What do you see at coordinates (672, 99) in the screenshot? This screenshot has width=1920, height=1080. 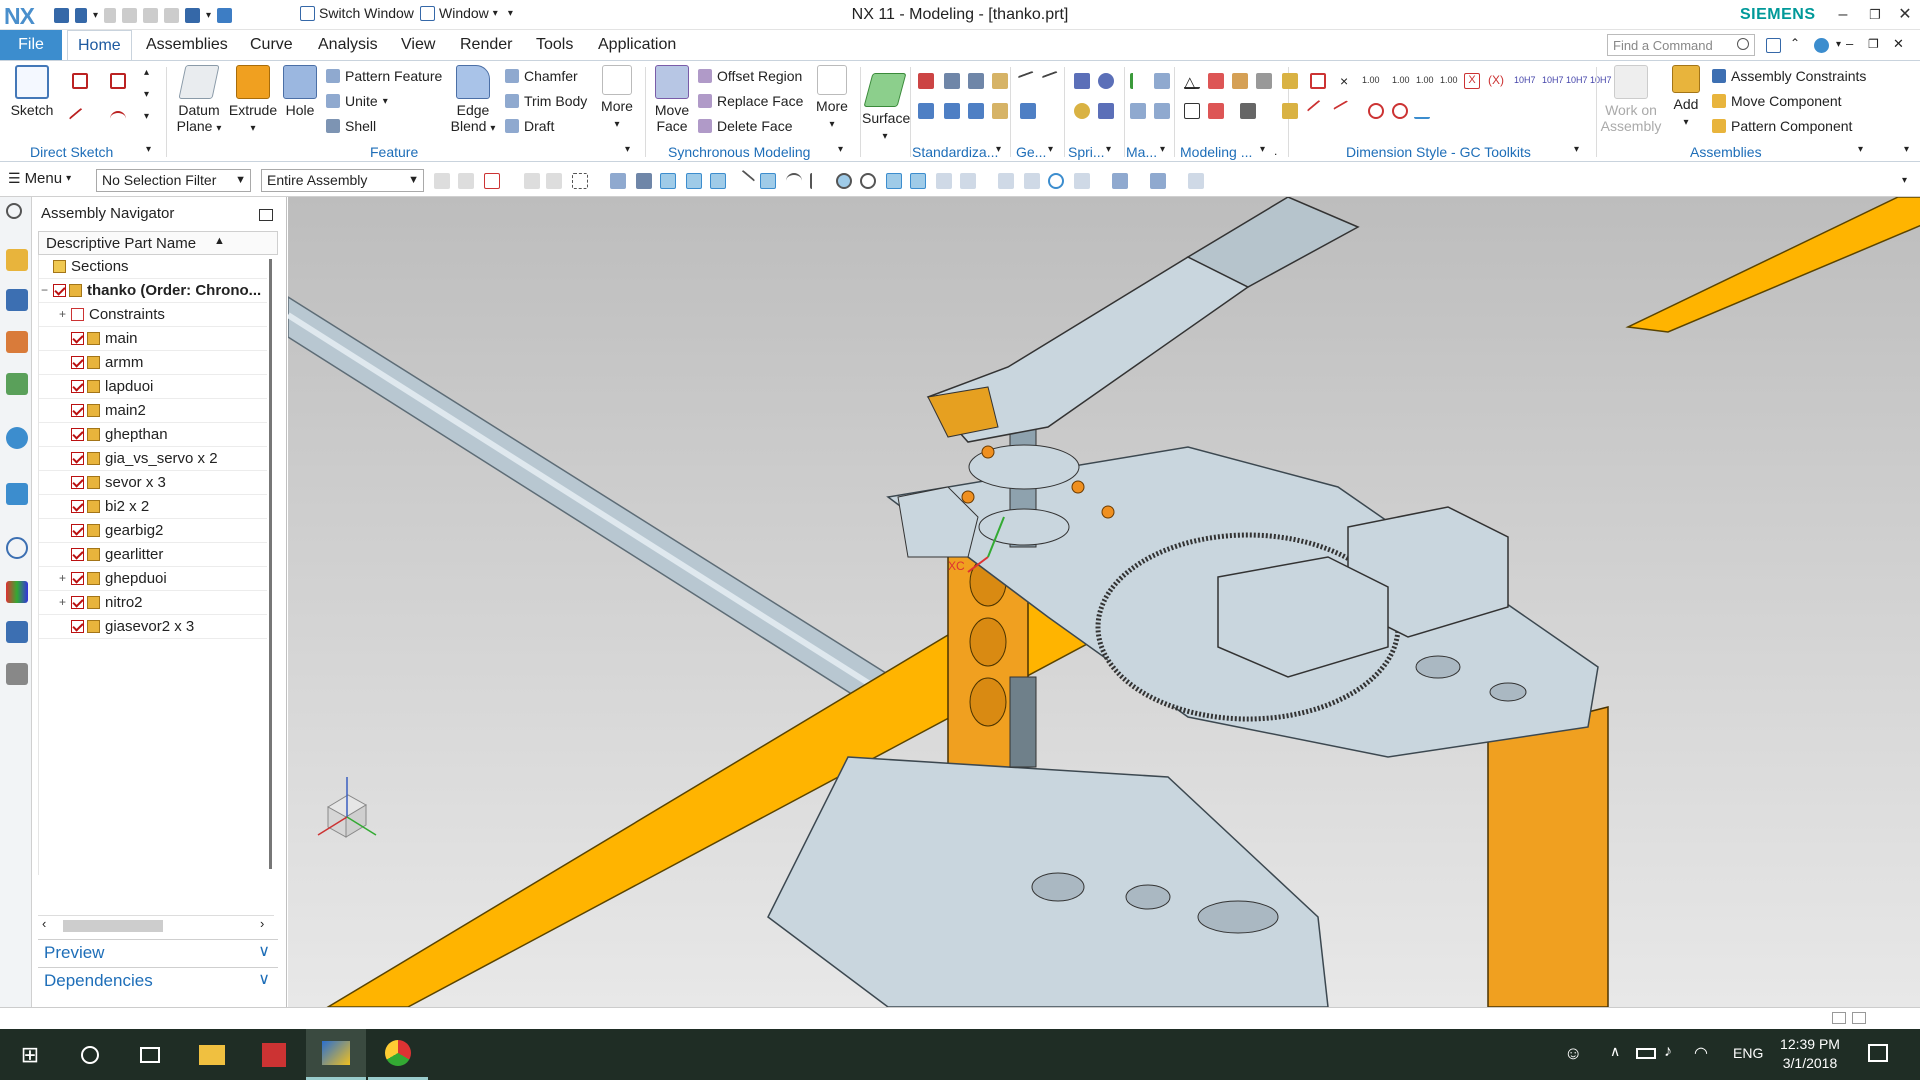 I see `move-face-button: Move Face` at bounding box center [672, 99].